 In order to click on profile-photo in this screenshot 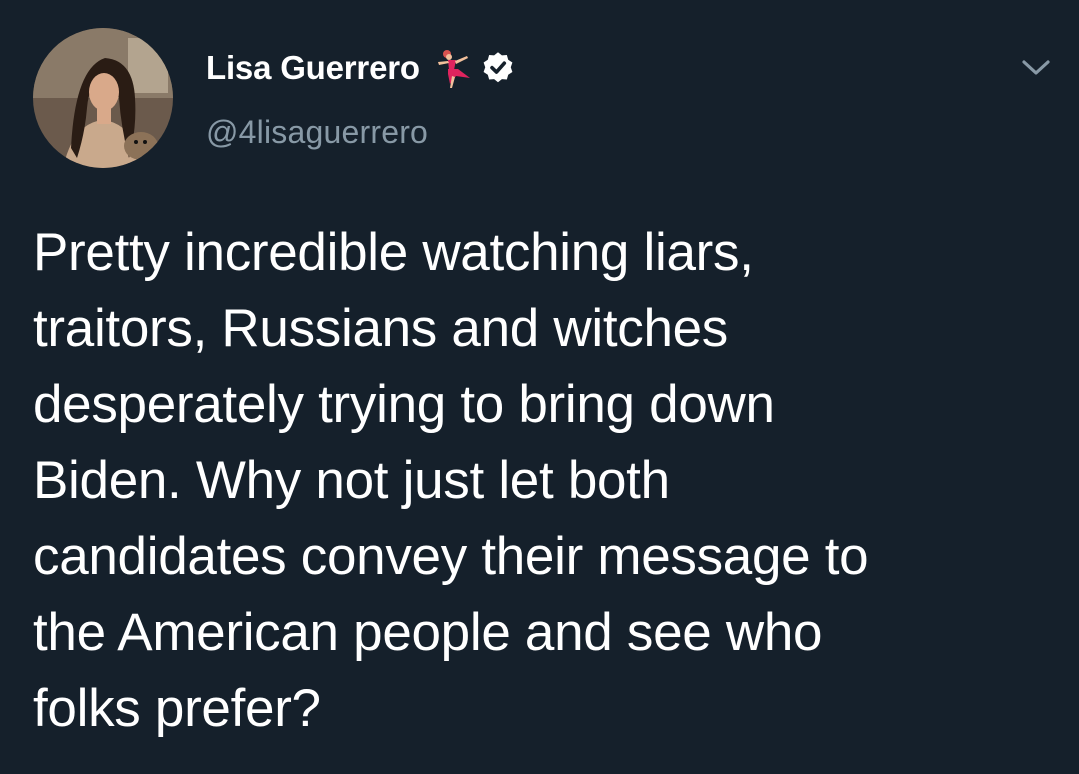, I will do `click(103, 98)`.